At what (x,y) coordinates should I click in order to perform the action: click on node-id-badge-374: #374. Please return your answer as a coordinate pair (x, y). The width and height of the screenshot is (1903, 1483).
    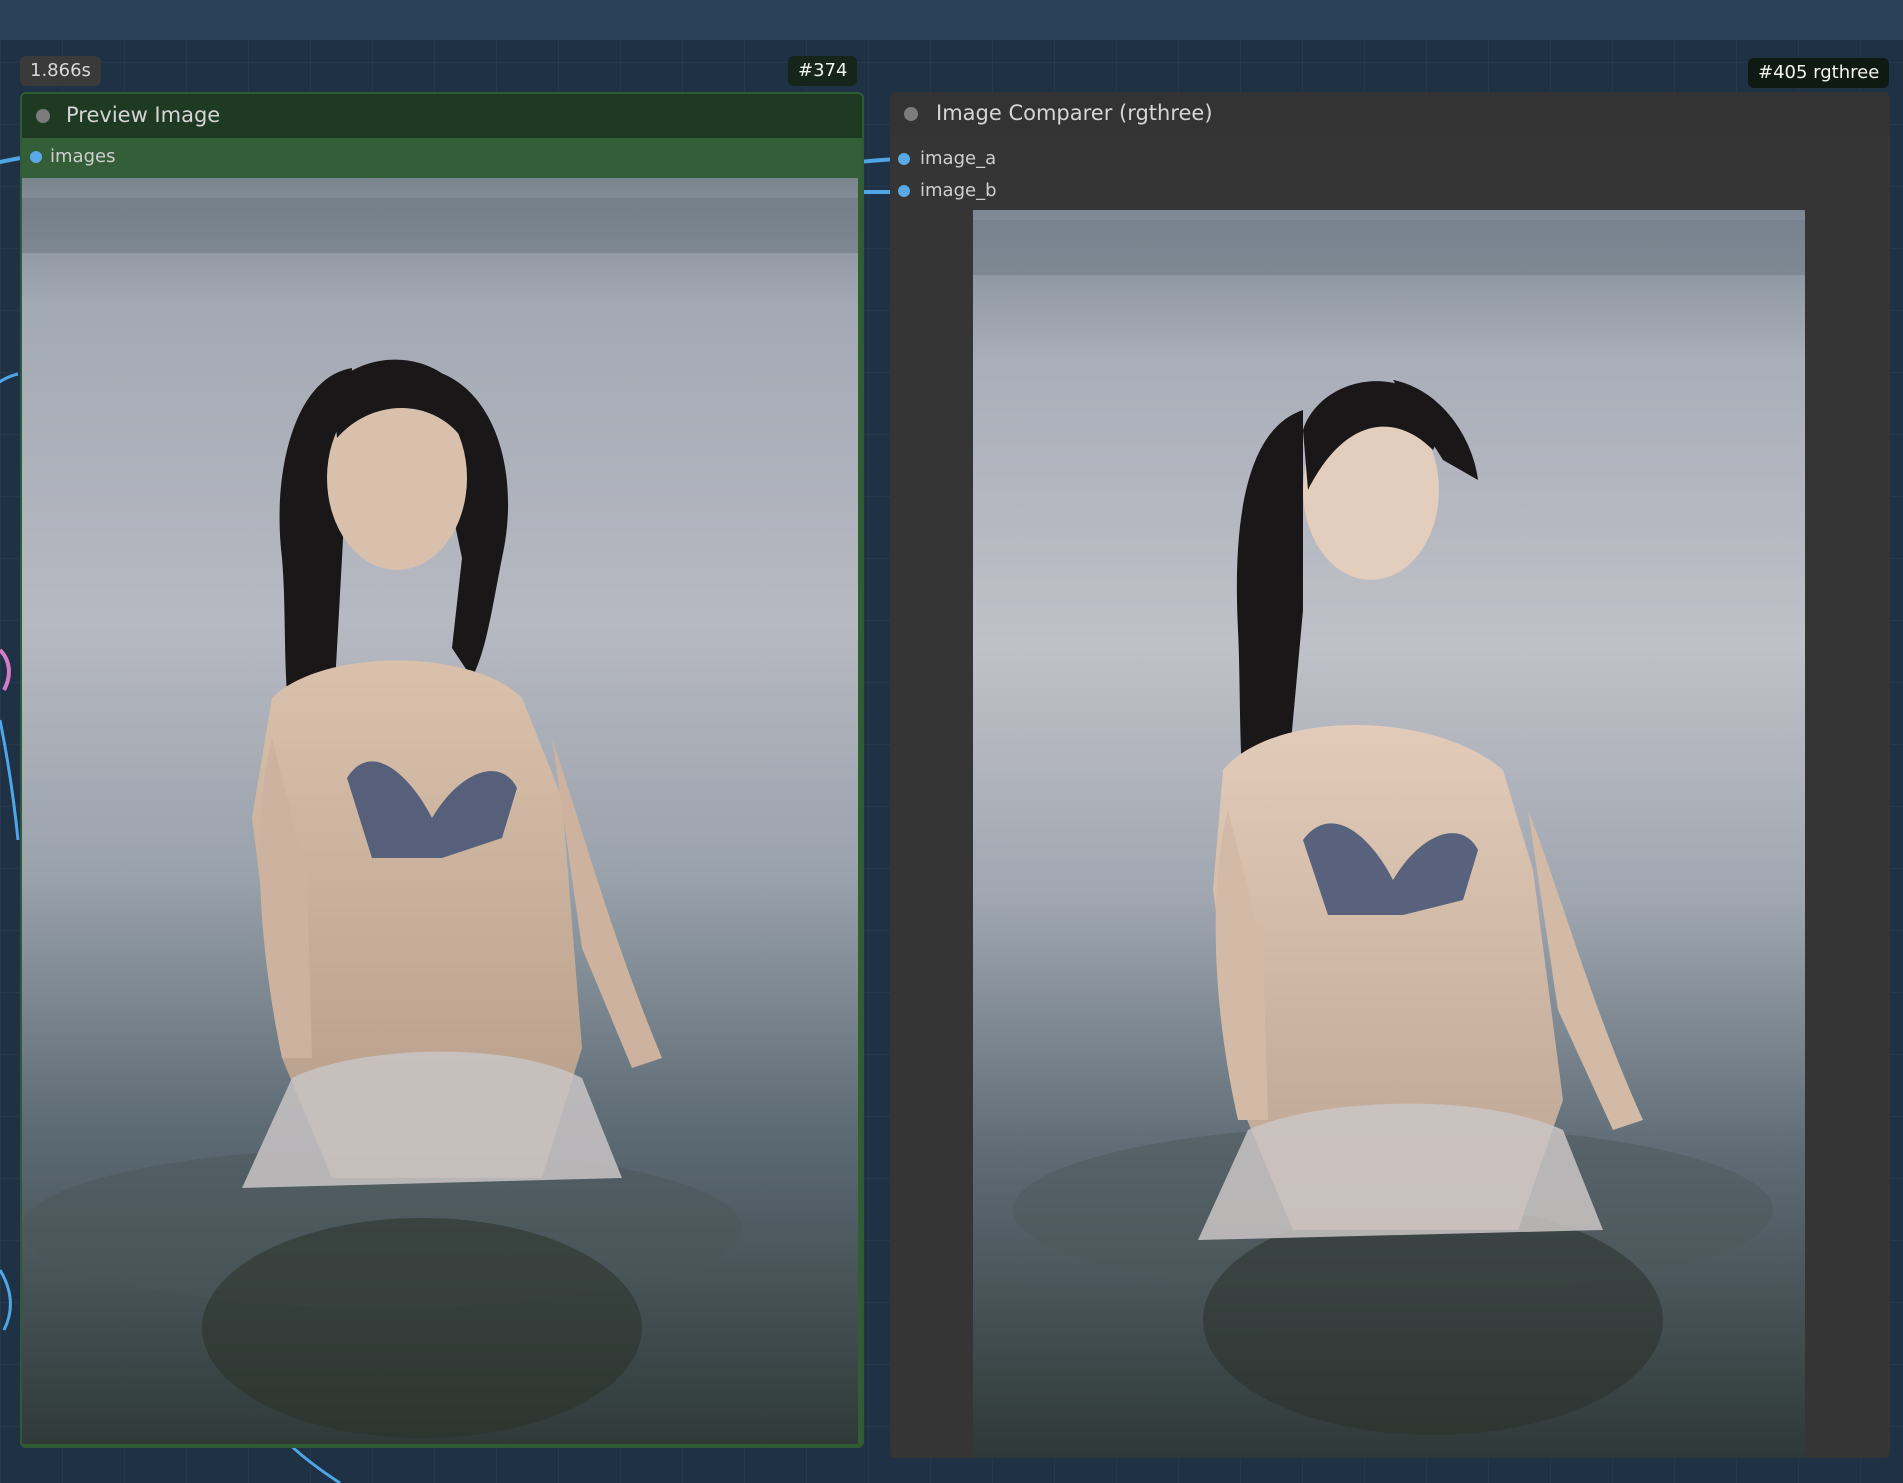
    Looking at the image, I should click on (823, 71).